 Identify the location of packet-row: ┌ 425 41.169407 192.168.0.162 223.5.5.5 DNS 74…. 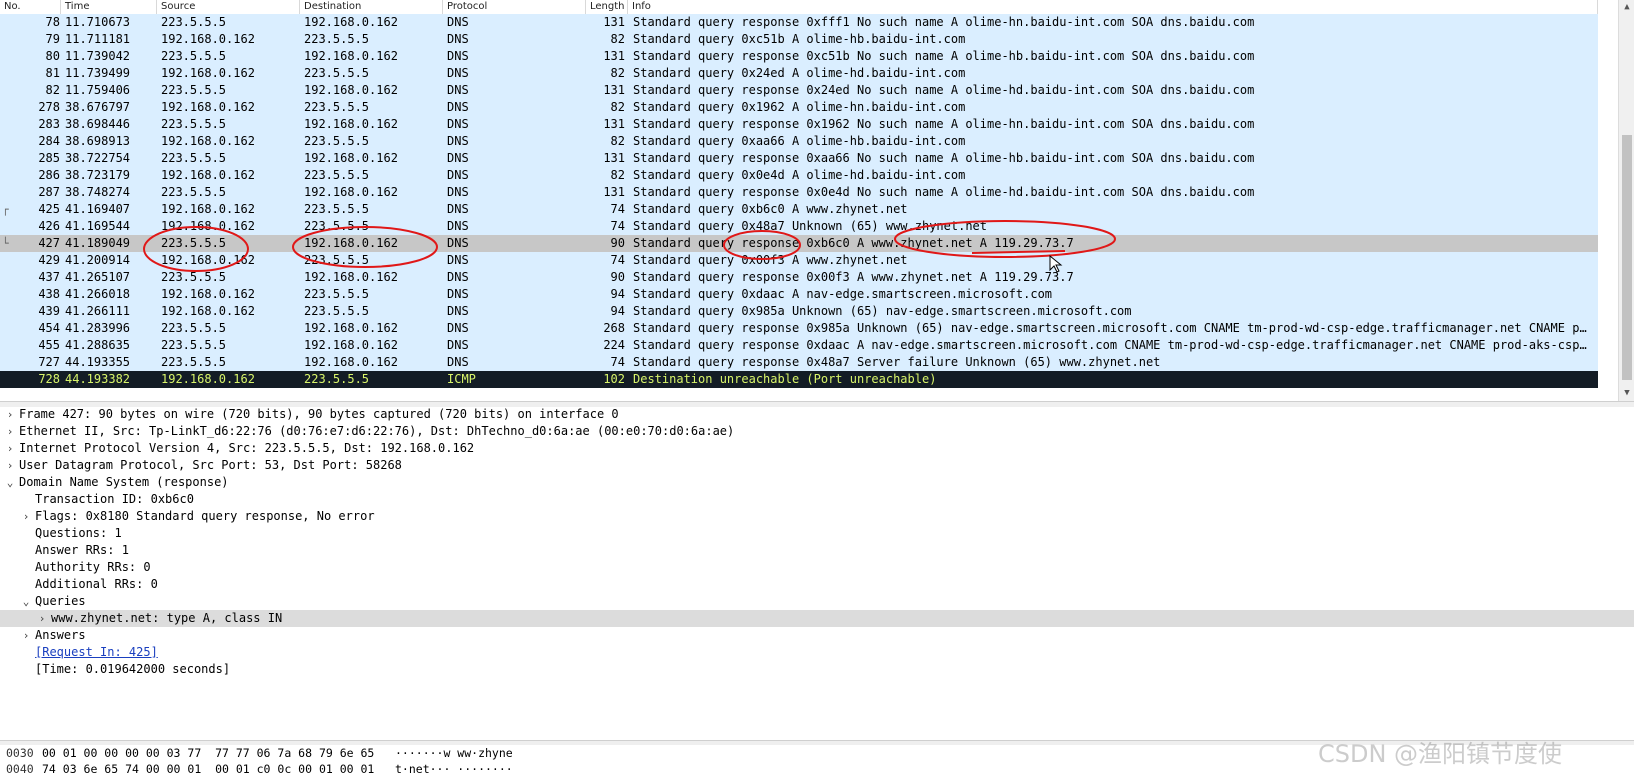
(799, 209).